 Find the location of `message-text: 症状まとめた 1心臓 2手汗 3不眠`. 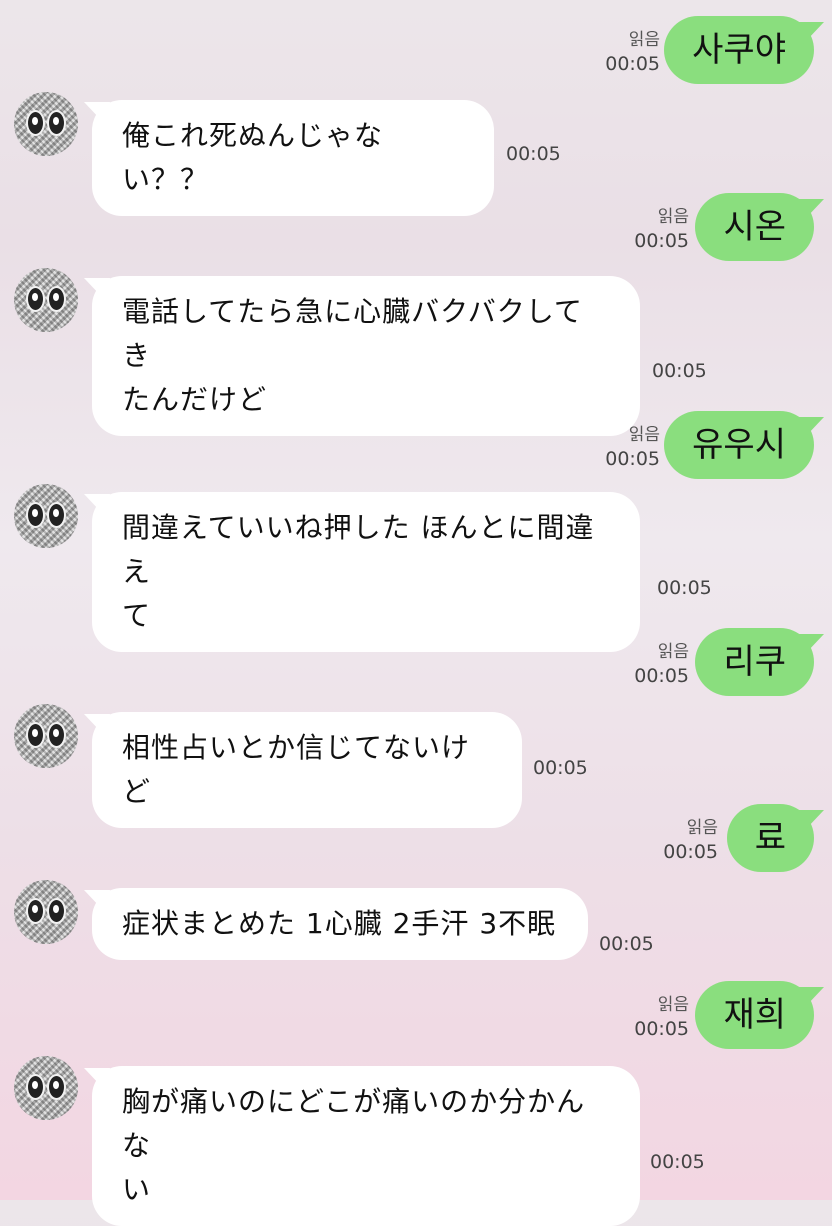

message-text: 症状まとめた 1心臓 2手汗 3不眠 is located at coordinates (339, 923).